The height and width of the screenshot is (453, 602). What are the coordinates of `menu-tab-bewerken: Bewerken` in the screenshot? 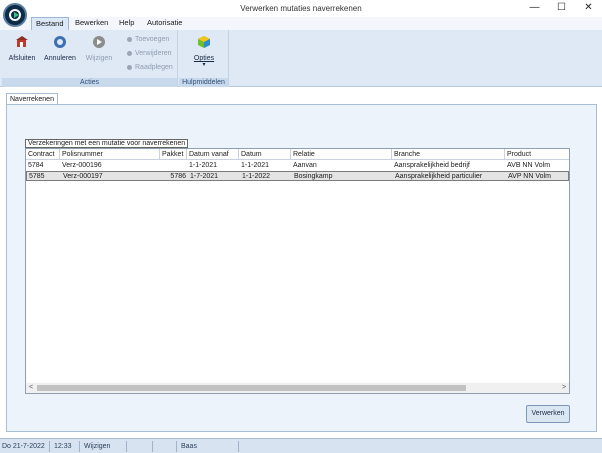 It's located at (91, 23).